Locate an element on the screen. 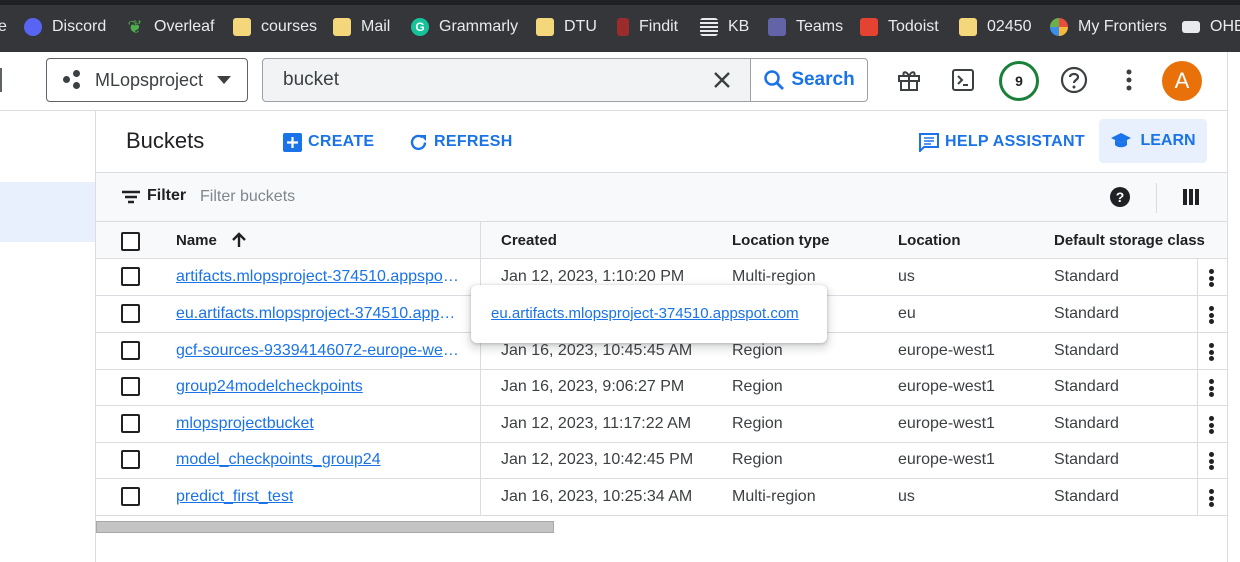  project-icon is located at coordinates (73, 80).